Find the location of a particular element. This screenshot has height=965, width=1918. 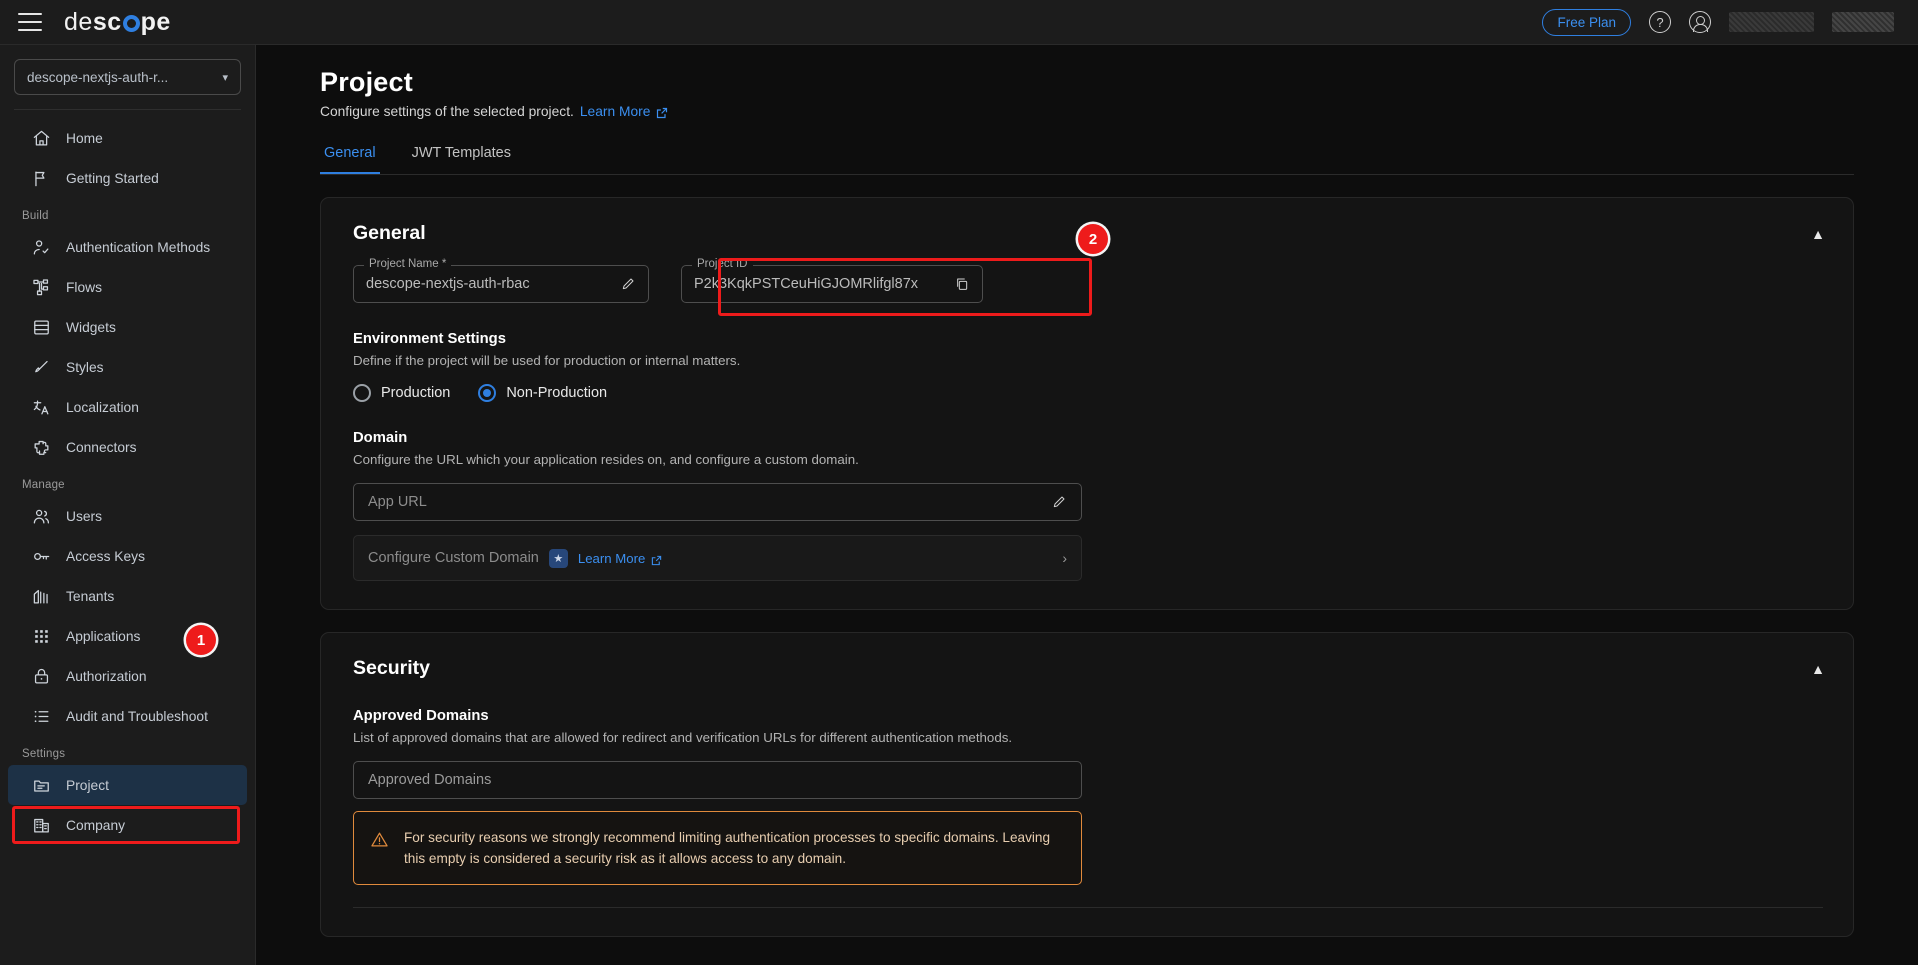

sidebar-item-label: Flows is located at coordinates (84, 287).